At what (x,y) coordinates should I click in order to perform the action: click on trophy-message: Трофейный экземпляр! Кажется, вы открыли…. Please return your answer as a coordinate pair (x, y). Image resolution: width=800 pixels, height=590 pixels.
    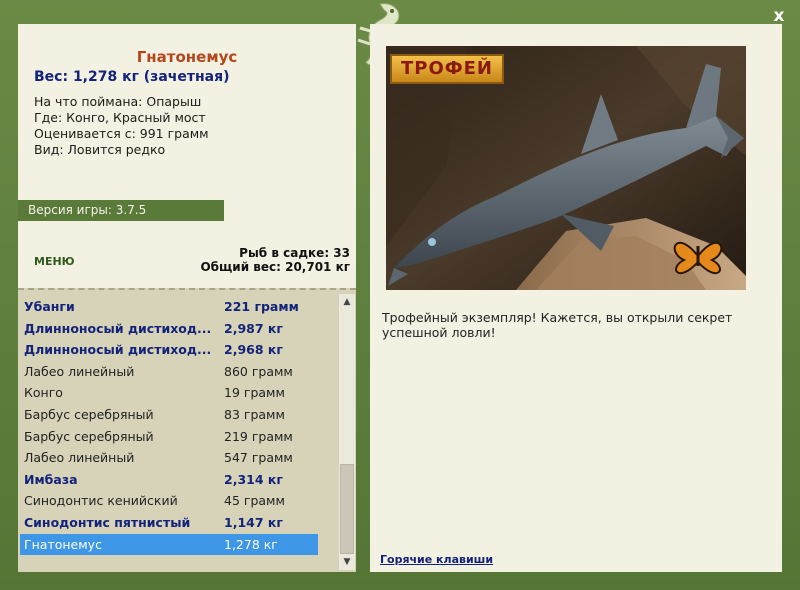
    Looking at the image, I should click on (557, 325).